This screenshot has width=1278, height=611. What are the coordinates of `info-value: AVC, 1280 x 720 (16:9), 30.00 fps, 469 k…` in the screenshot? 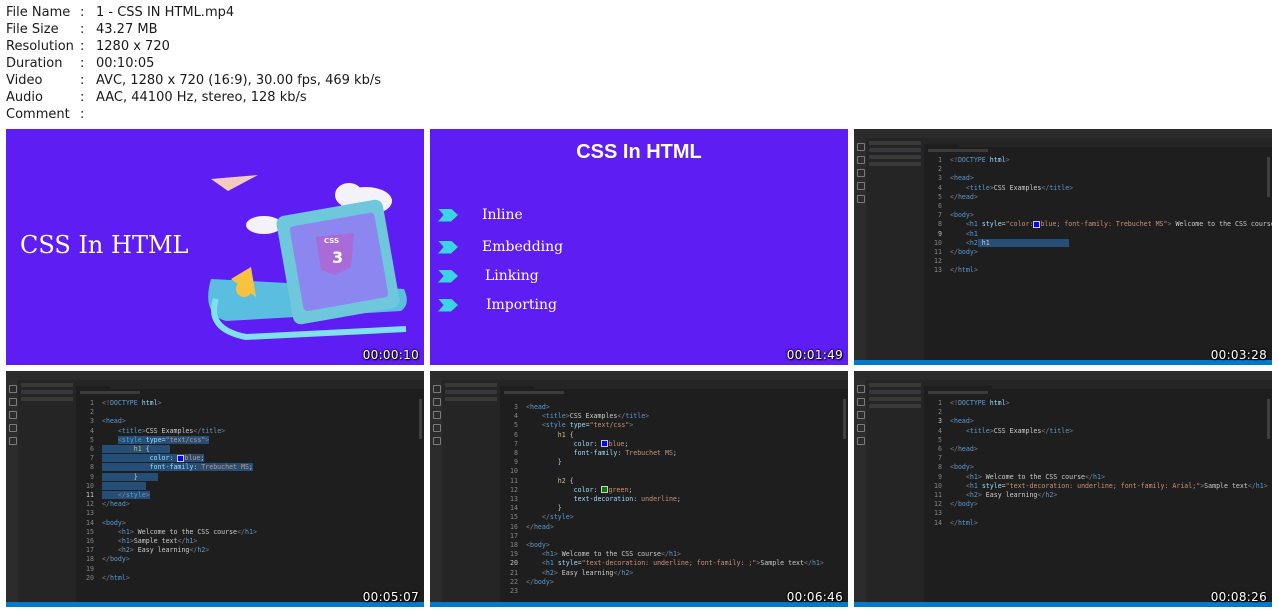 It's located at (238, 80).